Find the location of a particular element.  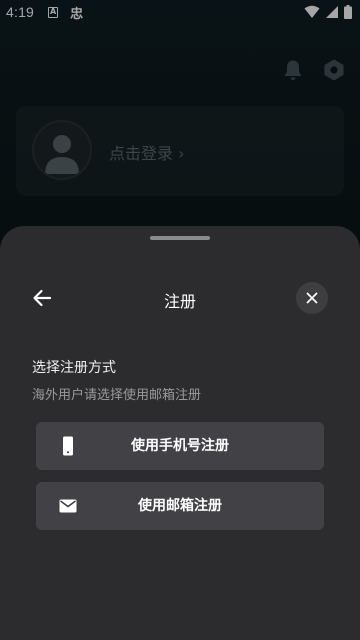

register-email-button: 使用邮箱注册 is located at coordinates (180, 506).